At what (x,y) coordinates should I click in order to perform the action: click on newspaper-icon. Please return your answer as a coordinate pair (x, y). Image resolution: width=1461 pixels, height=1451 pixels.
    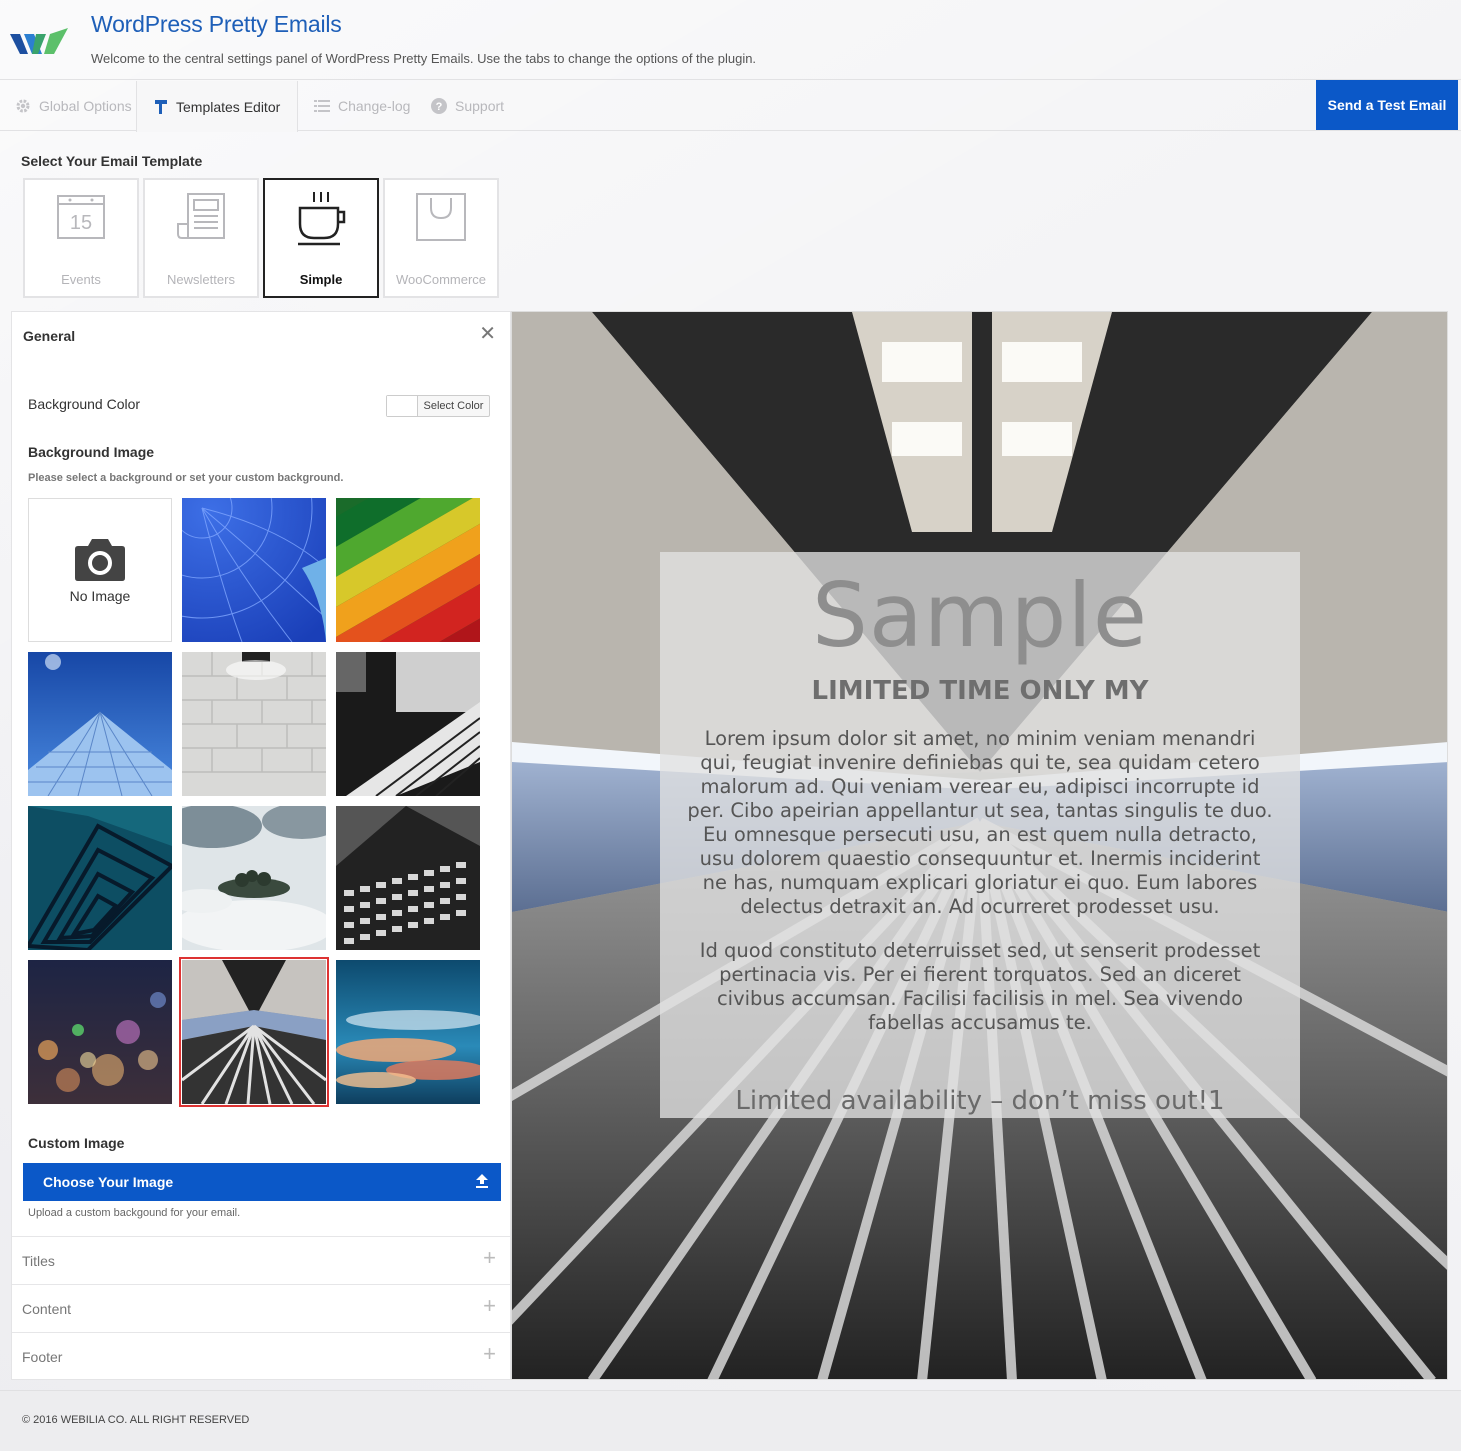
    Looking at the image, I should click on (201, 216).